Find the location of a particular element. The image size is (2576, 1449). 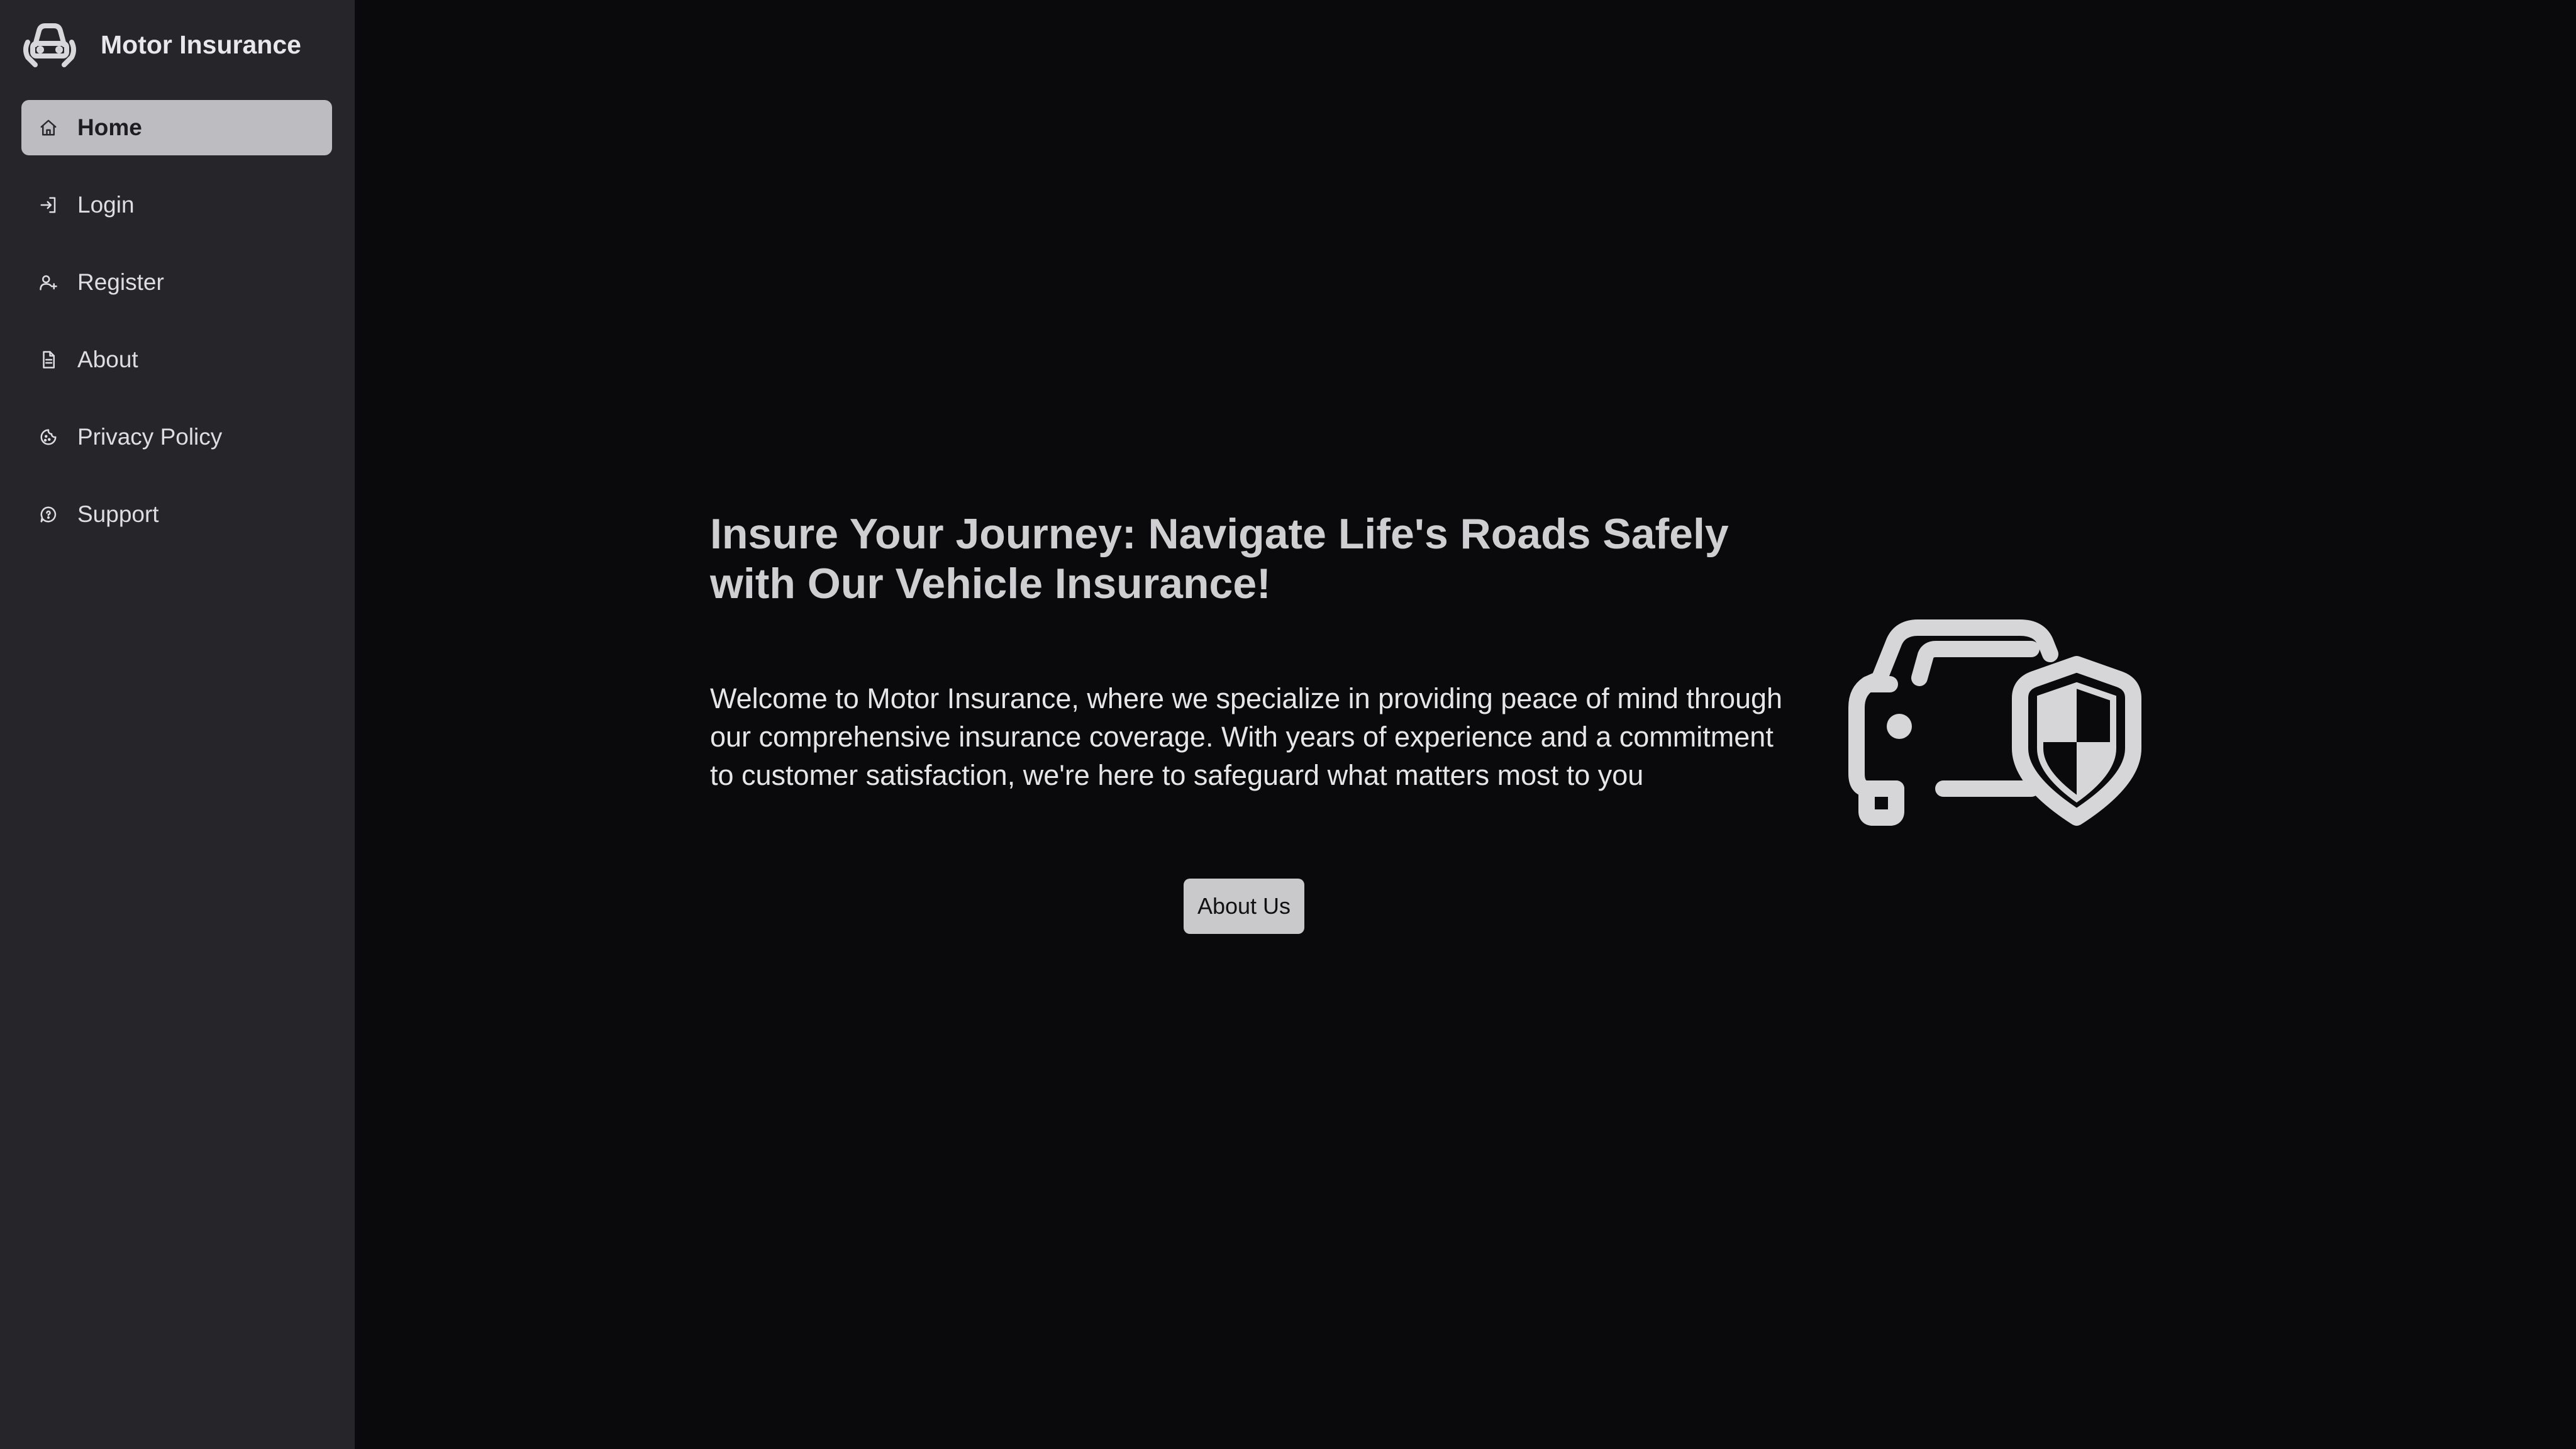

app-title: Motor Insurance is located at coordinates (201, 44).